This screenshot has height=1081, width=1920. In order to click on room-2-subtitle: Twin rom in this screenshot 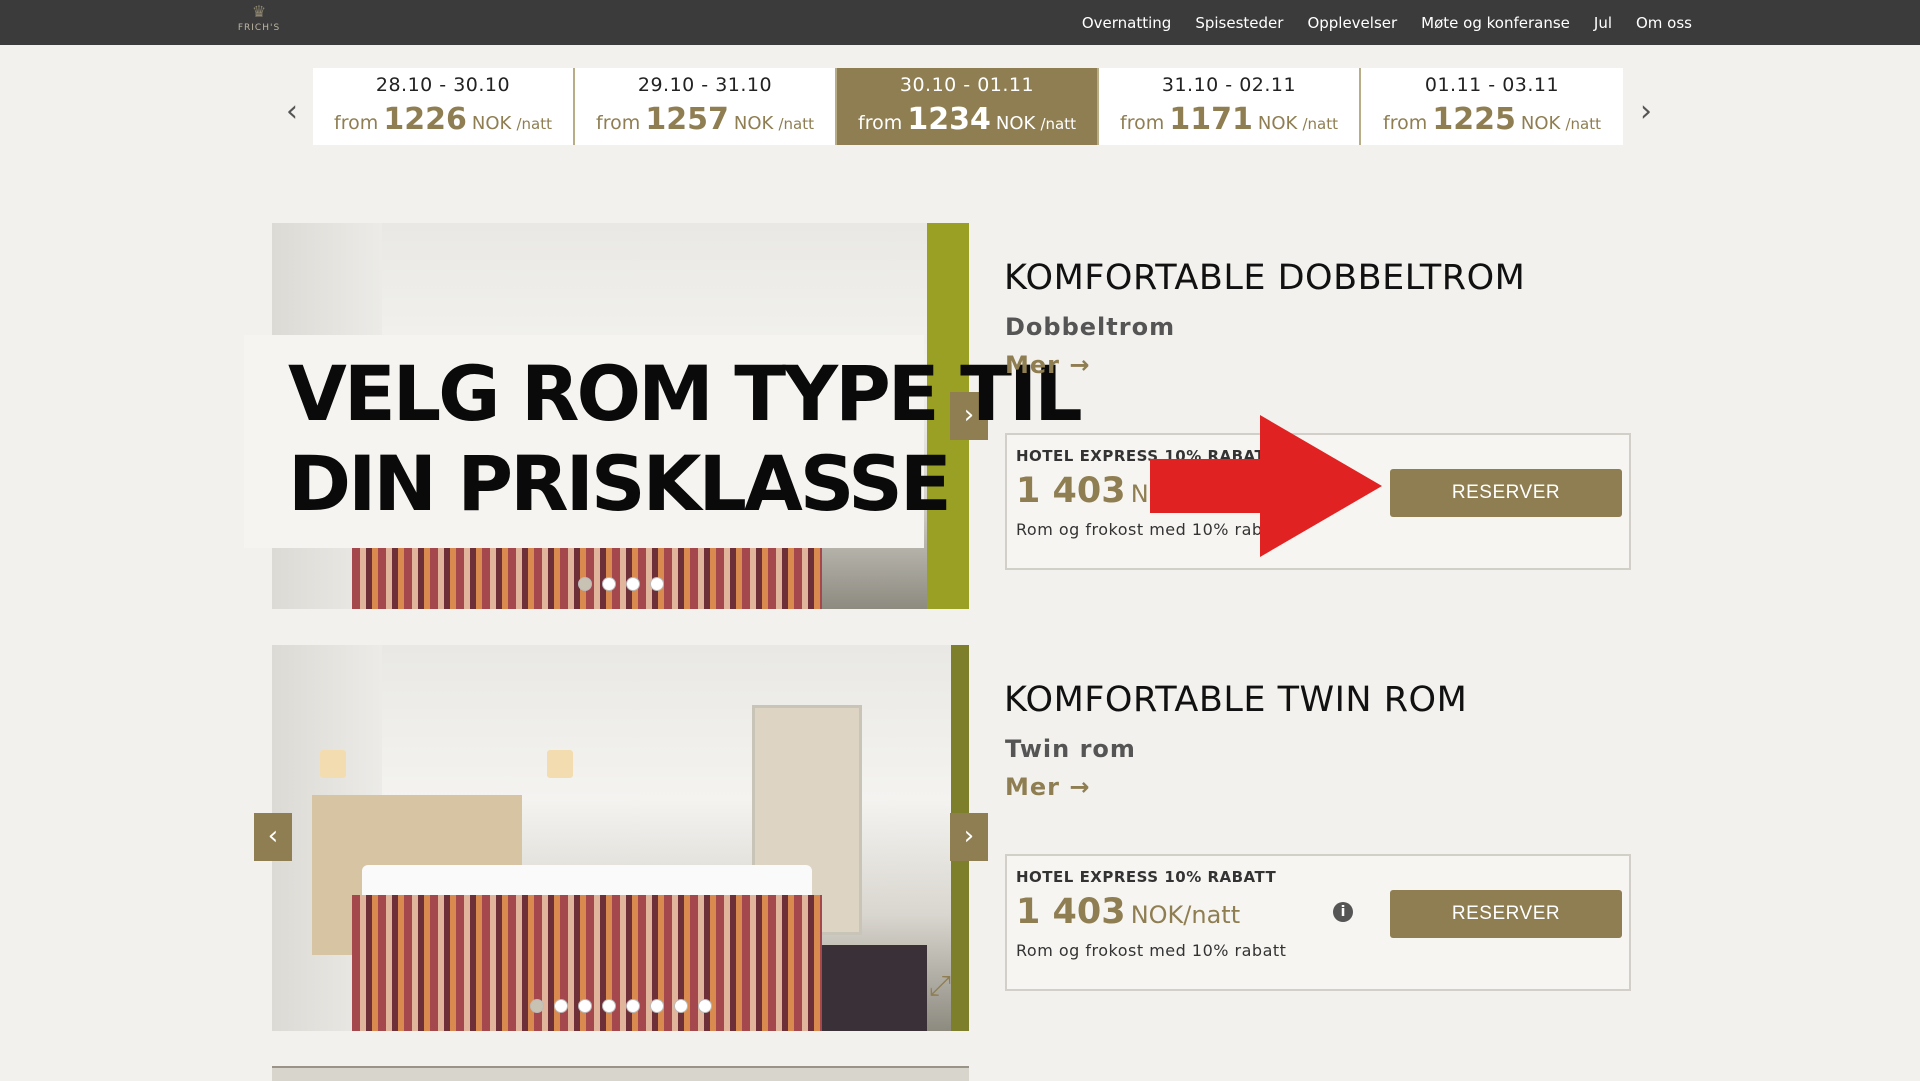, I will do `click(1070, 749)`.